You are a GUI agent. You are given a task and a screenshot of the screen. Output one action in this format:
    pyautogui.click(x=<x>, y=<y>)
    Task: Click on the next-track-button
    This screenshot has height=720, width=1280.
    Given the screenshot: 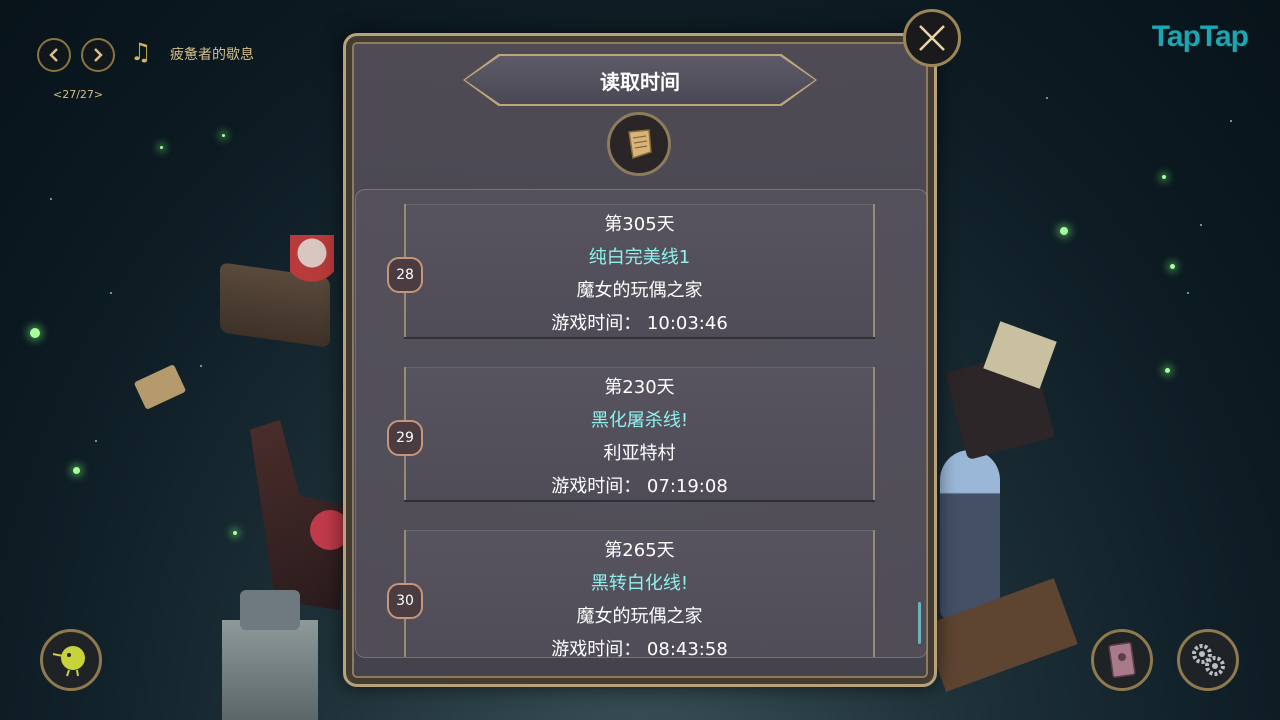 What is the action you would take?
    pyautogui.click(x=98, y=55)
    